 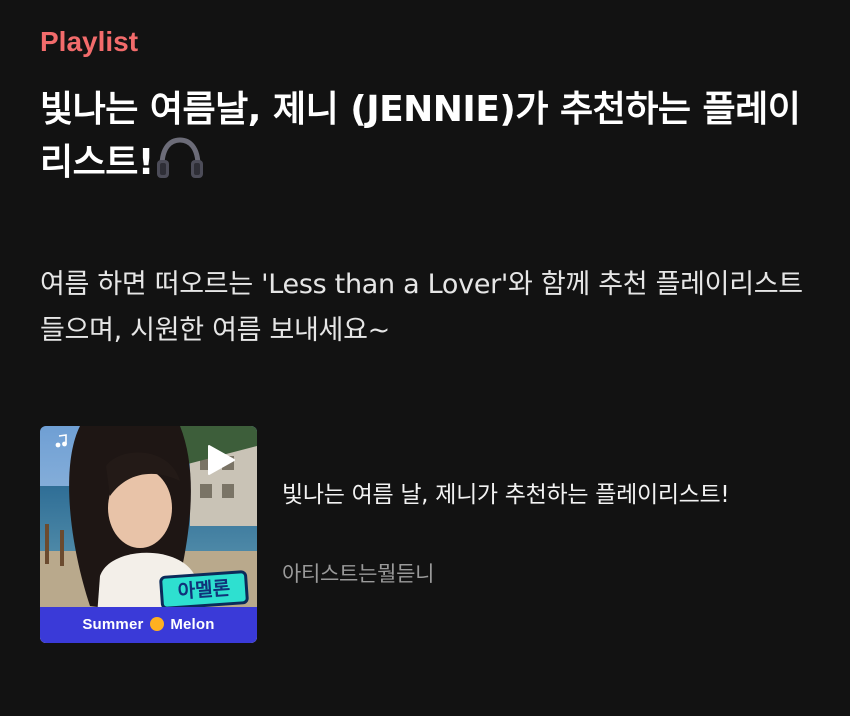 What do you see at coordinates (358, 573) in the screenshot?
I see `playlist-curator: 아티스트는뭘듣니` at bounding box center [358, 573].